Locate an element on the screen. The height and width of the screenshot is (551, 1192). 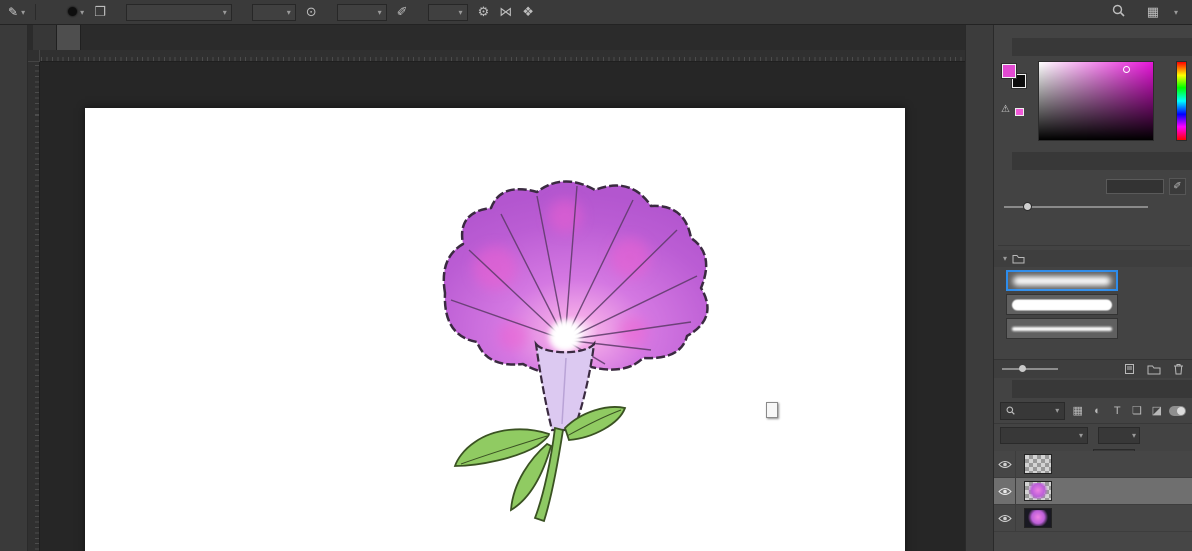
foreground-background-colors is located at coordinates (1016, 78).